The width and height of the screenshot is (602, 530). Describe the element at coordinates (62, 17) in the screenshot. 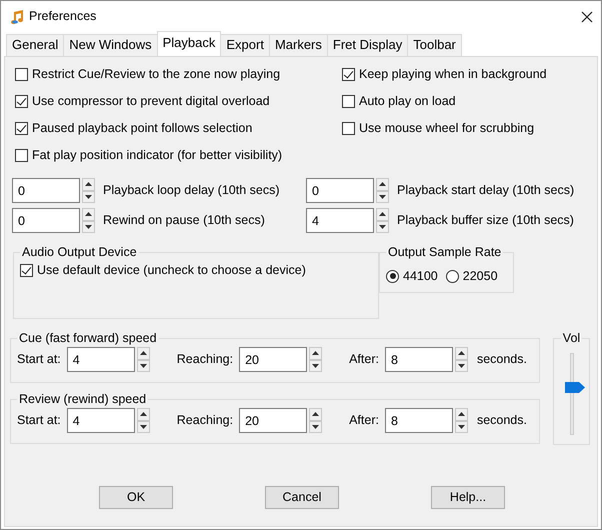

I see `window-title: Preferences` at that location.